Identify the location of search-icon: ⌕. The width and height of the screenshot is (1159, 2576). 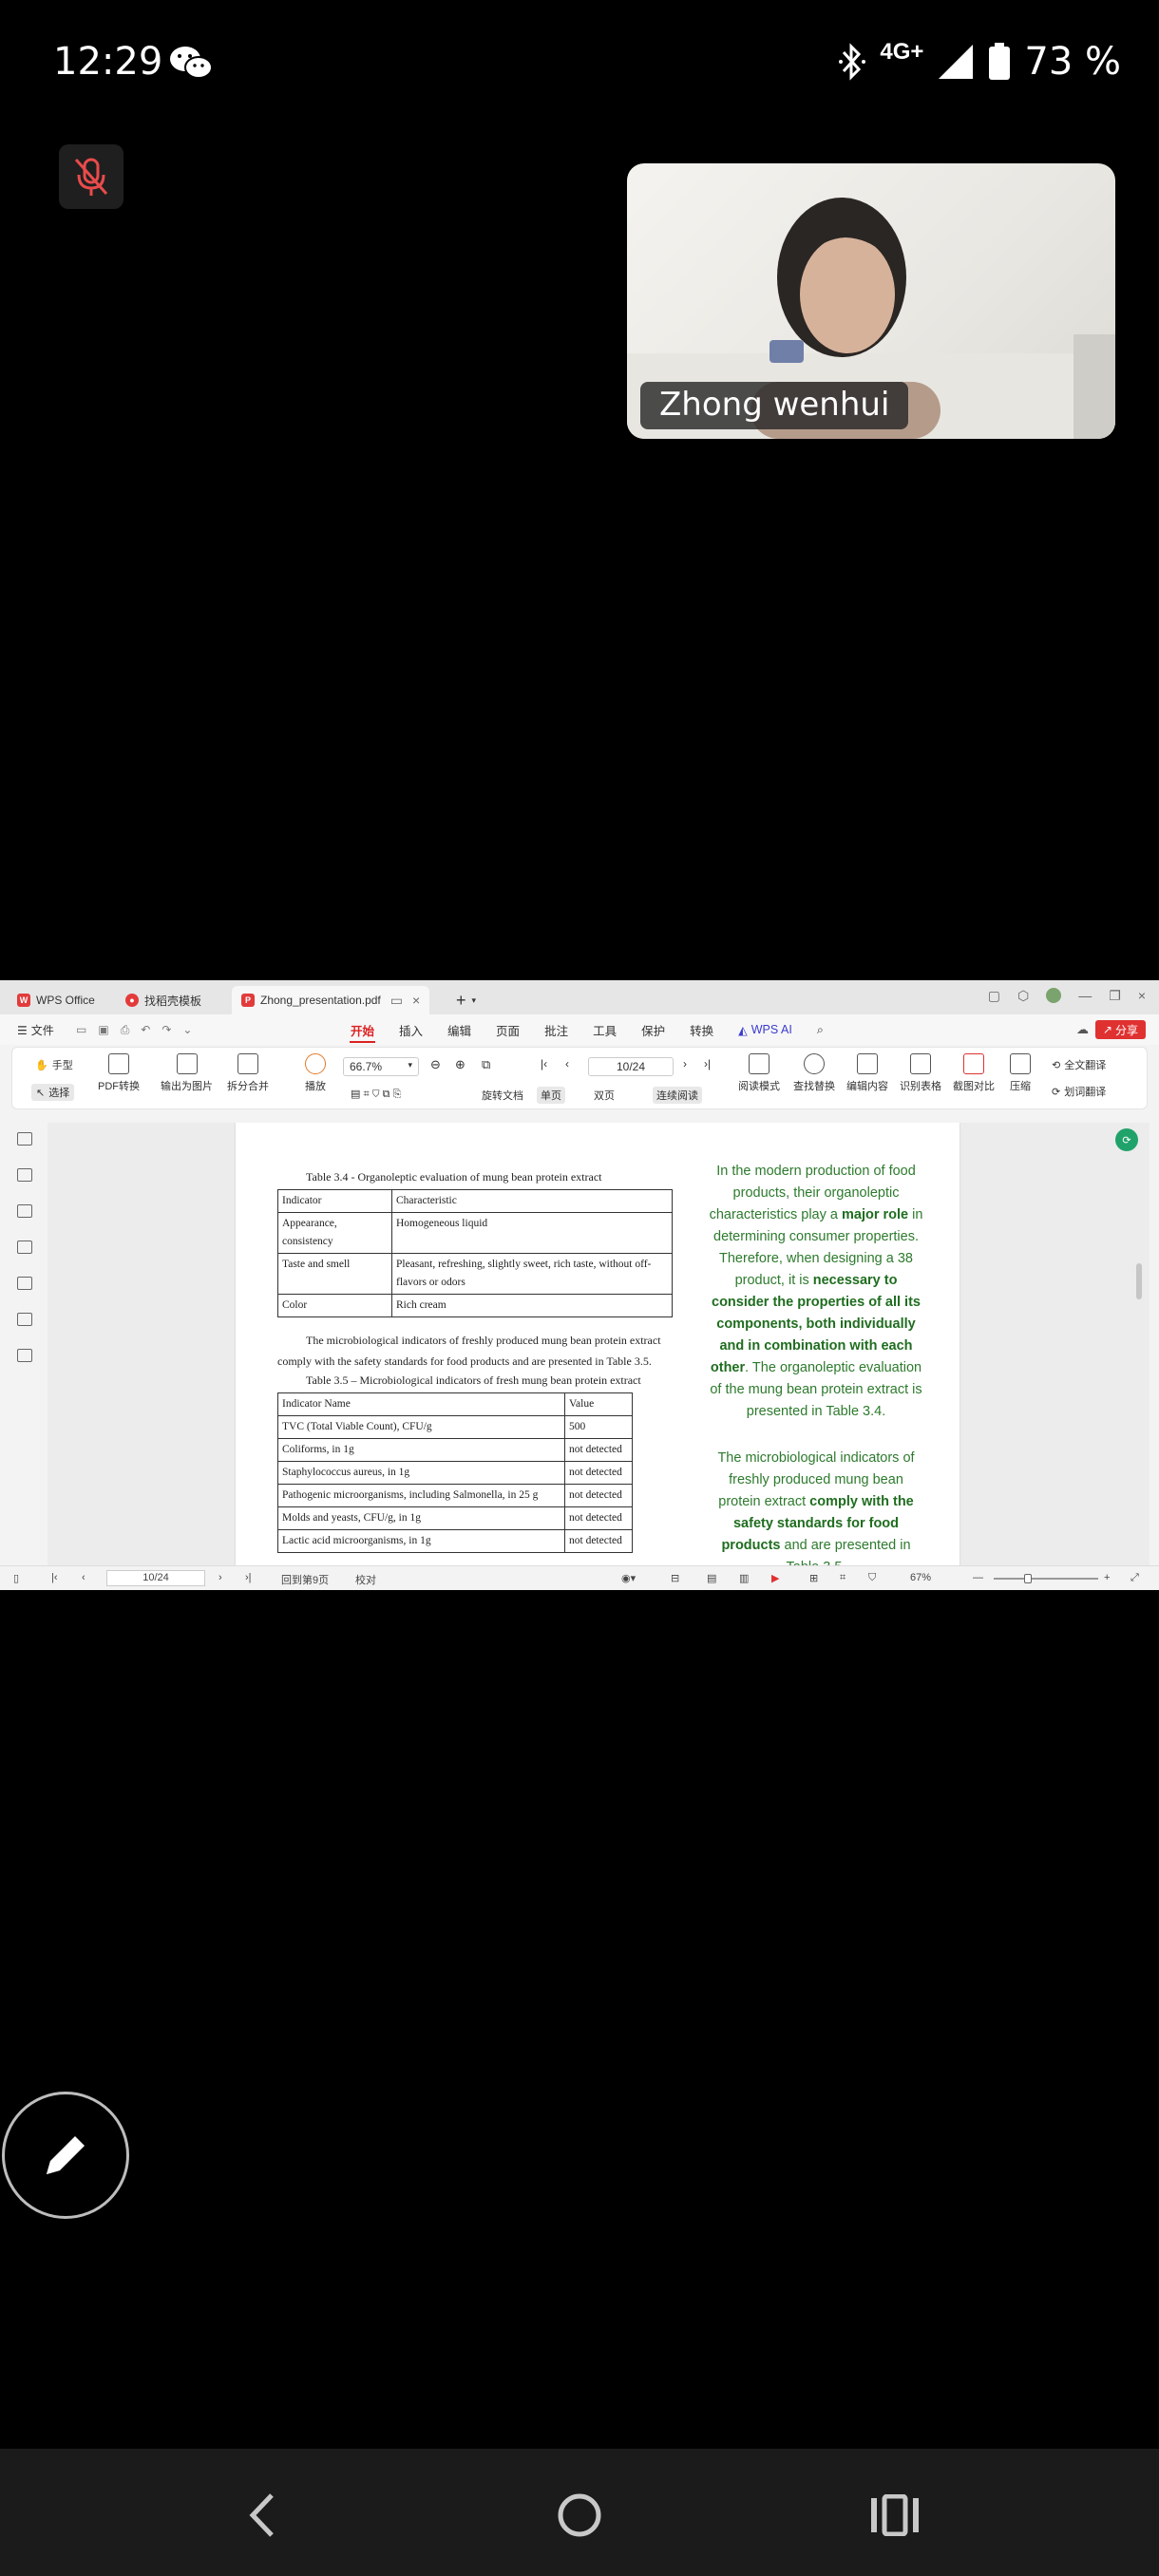
(820, 1029).